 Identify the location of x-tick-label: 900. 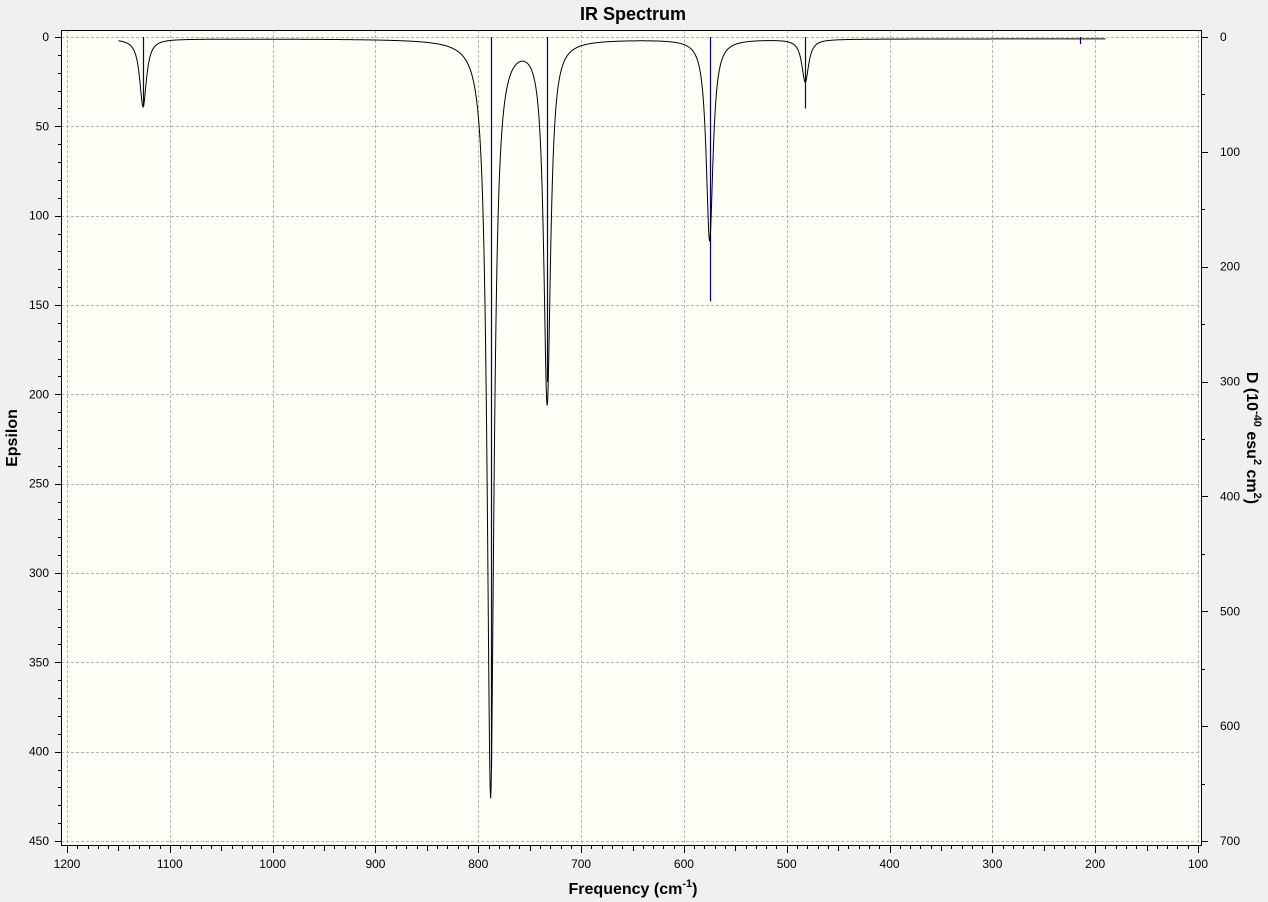
(375, 864).